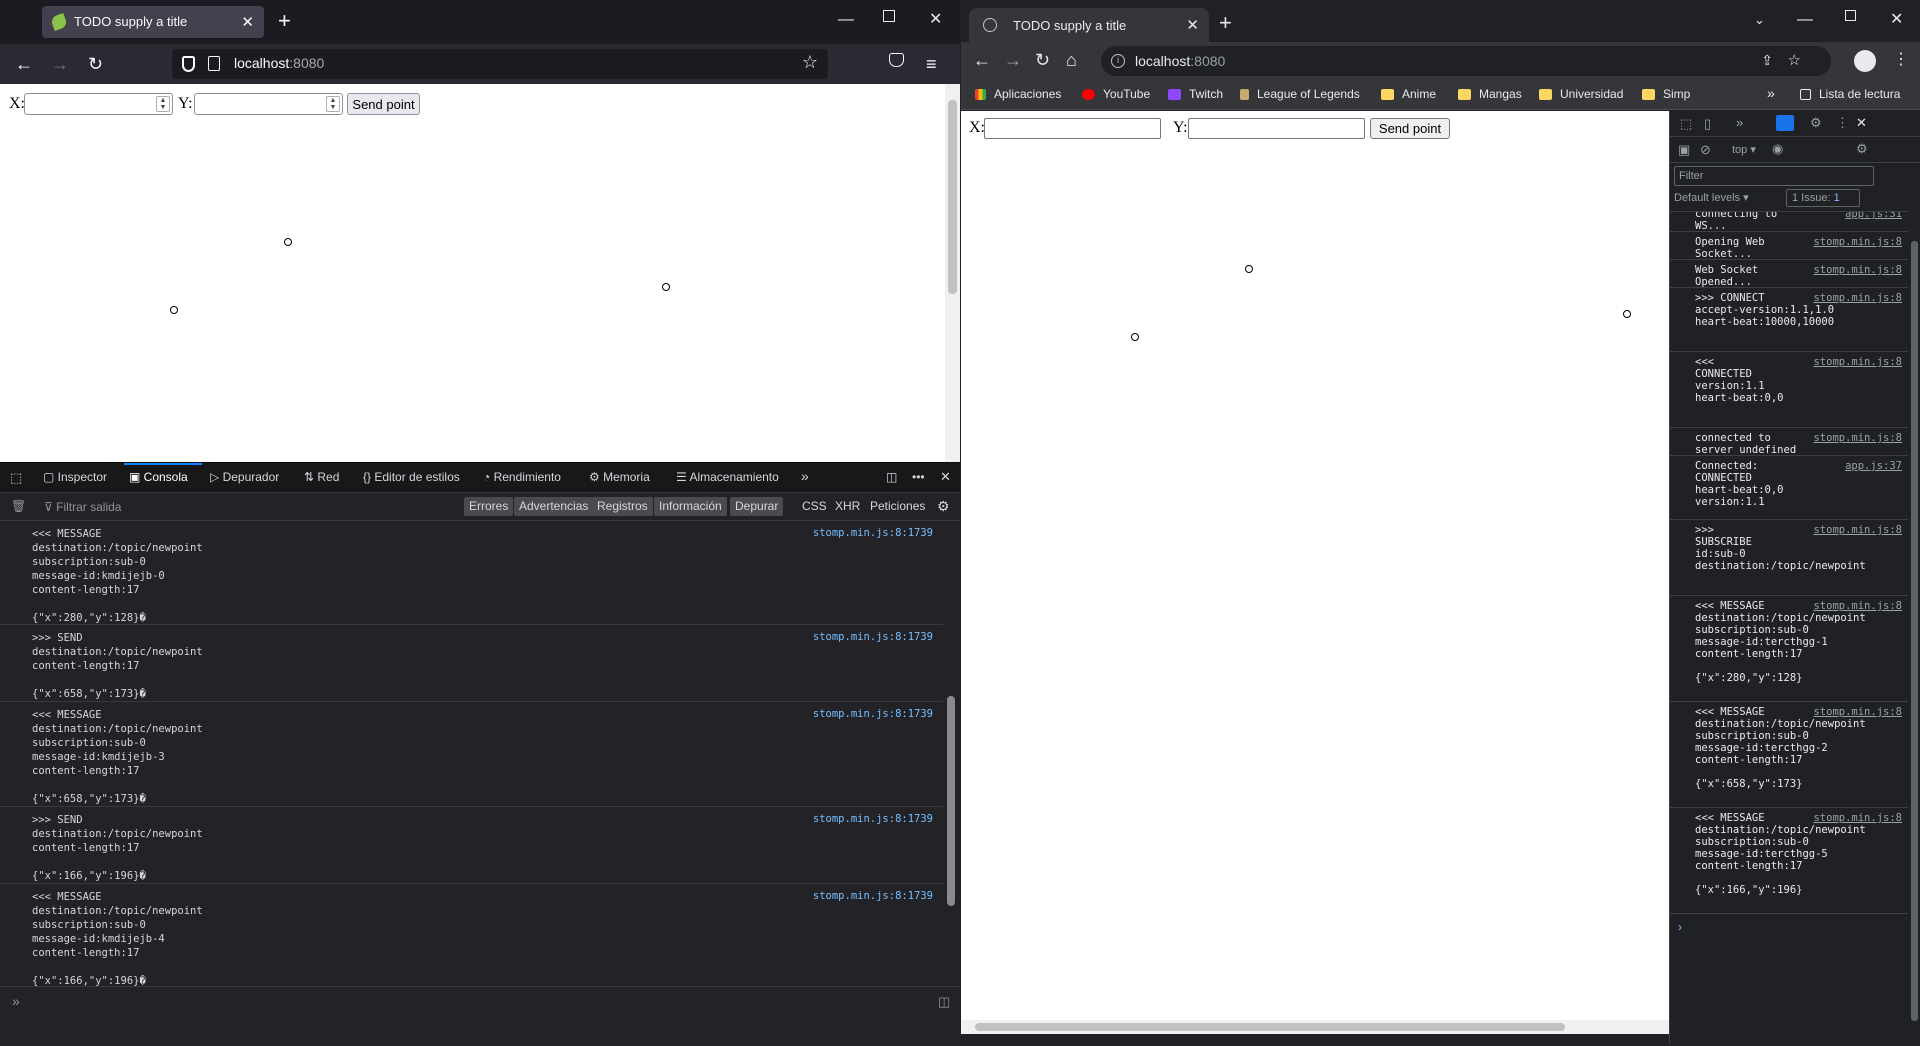 The height and width of the screenshot is (1046, 1920). Describe the element at coordinates (500, 64) in the screenshot. I see `url-bar: localhost:8080 ☆` at that location.